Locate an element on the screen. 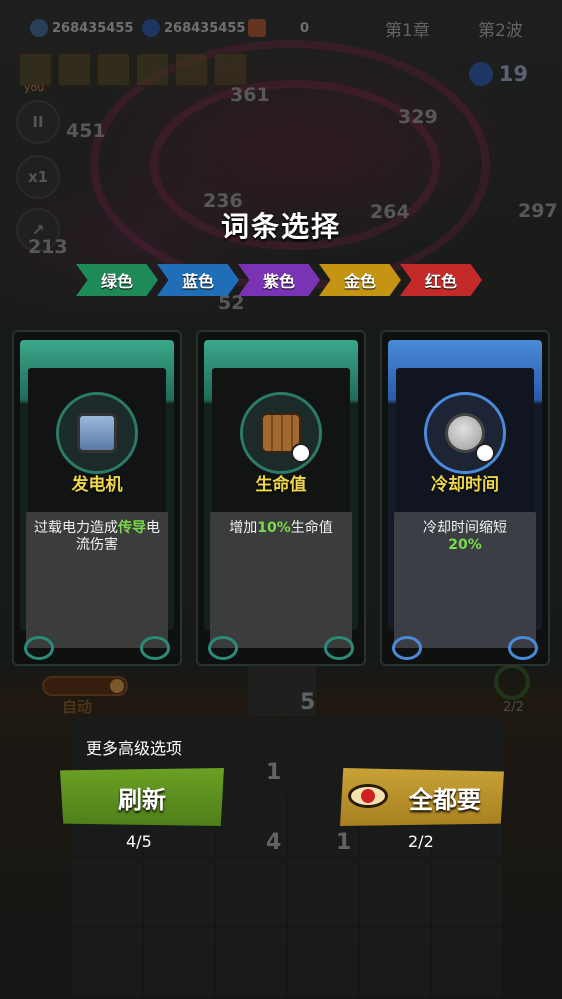  card-title: 发电机 is located at coordinates (97, 485).